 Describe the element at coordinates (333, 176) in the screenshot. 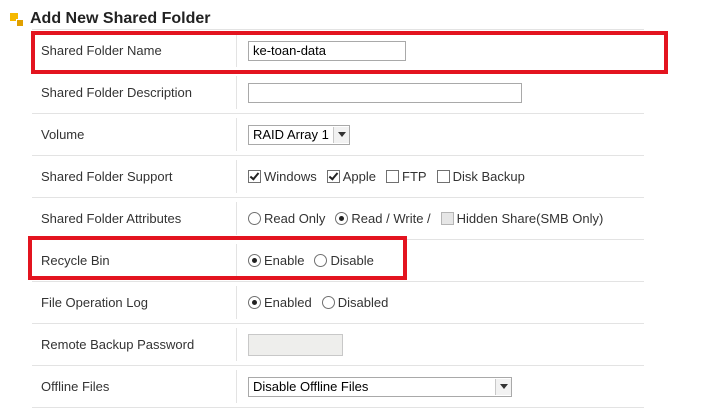

I see `apple-checkbox` at that location.